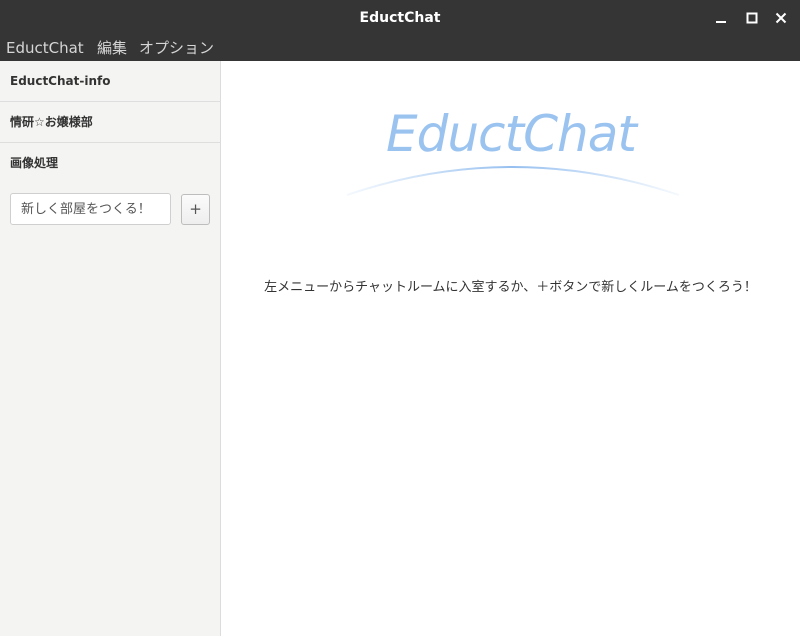 Image resolution: width=800 pixels, height=636 pixels. Describe the element at coordinates (90, 209) in the screenshot. I see `new-room-input` at that location.